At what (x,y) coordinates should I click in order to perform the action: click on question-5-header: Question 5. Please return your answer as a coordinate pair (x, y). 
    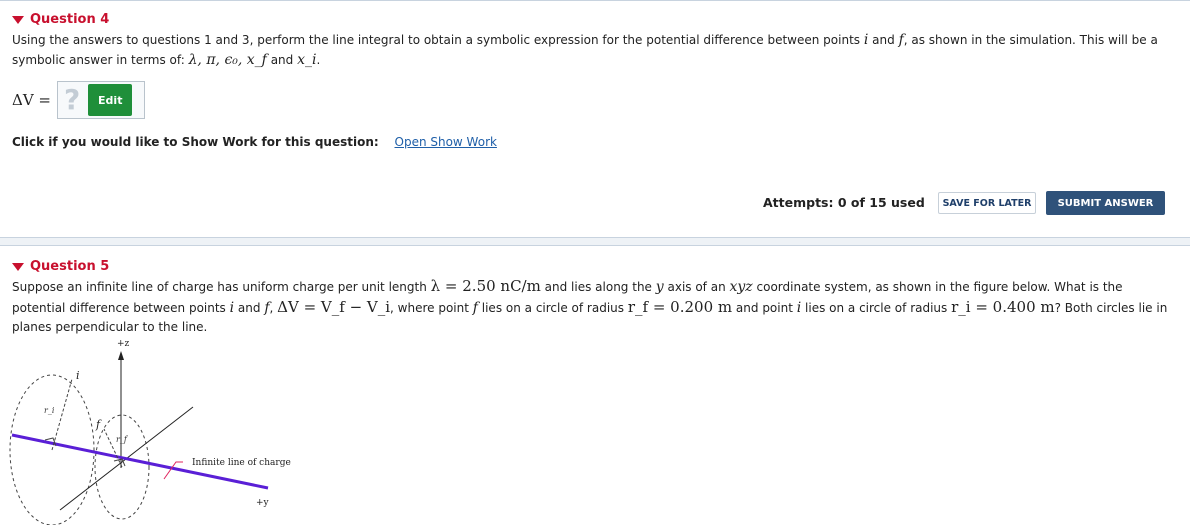
    Looking at the image, I should click on (60, 266).